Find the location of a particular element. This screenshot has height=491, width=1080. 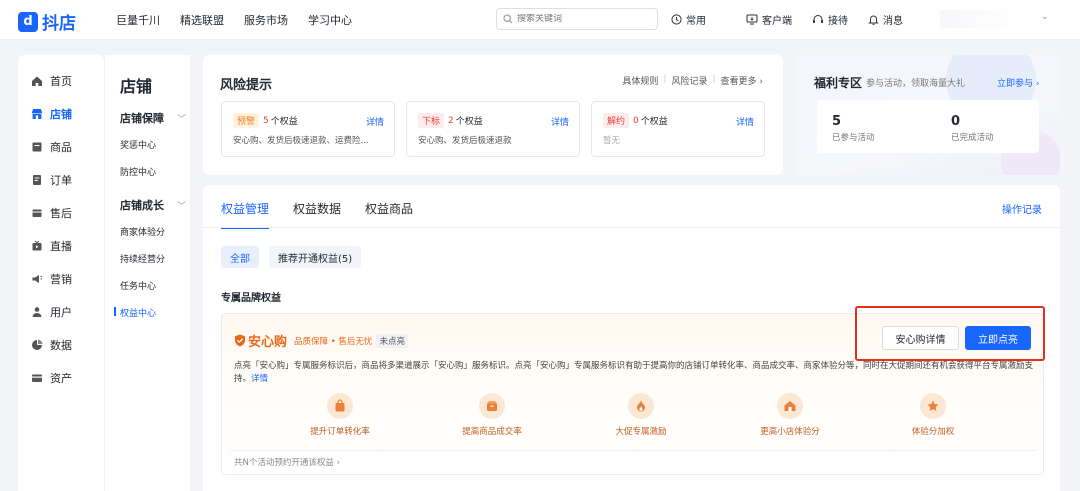

sidebar-item-marketing: 营销 is located at coordinates (51, 279).